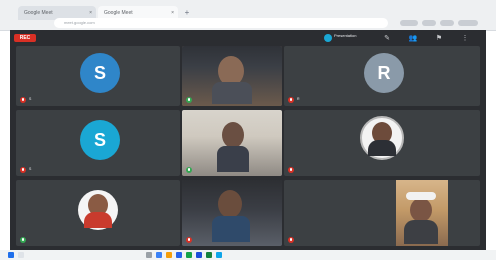 This screenshot has height=260, width=496. I want to click on address-bar: meet.google.com, so click(221, 23).